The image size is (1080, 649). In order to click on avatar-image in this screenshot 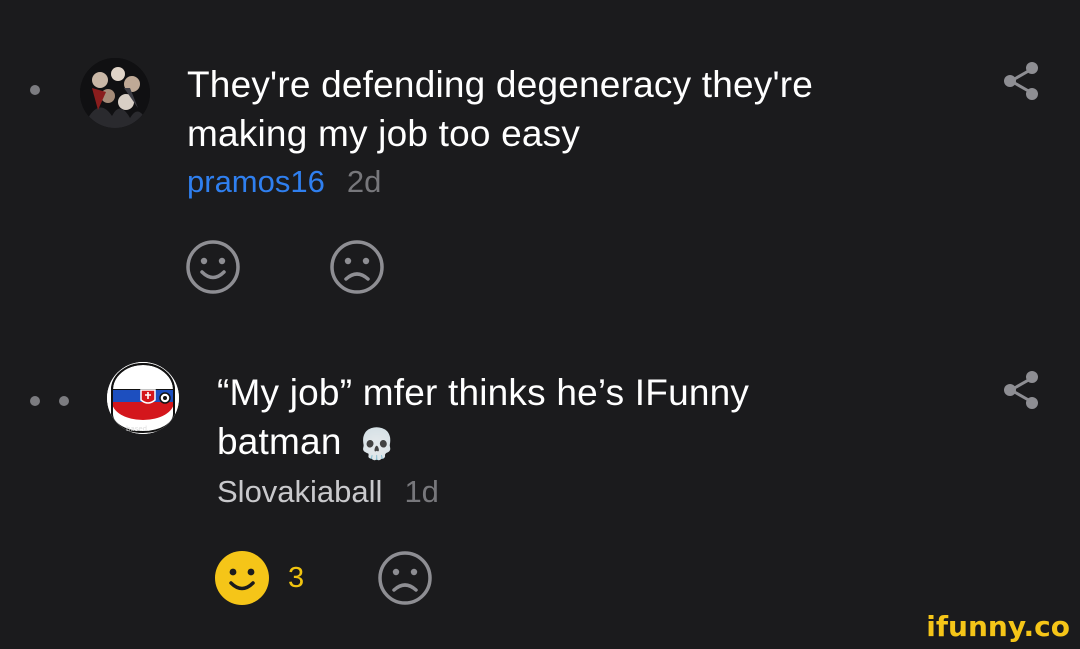, I will do `click(115, 93)`.